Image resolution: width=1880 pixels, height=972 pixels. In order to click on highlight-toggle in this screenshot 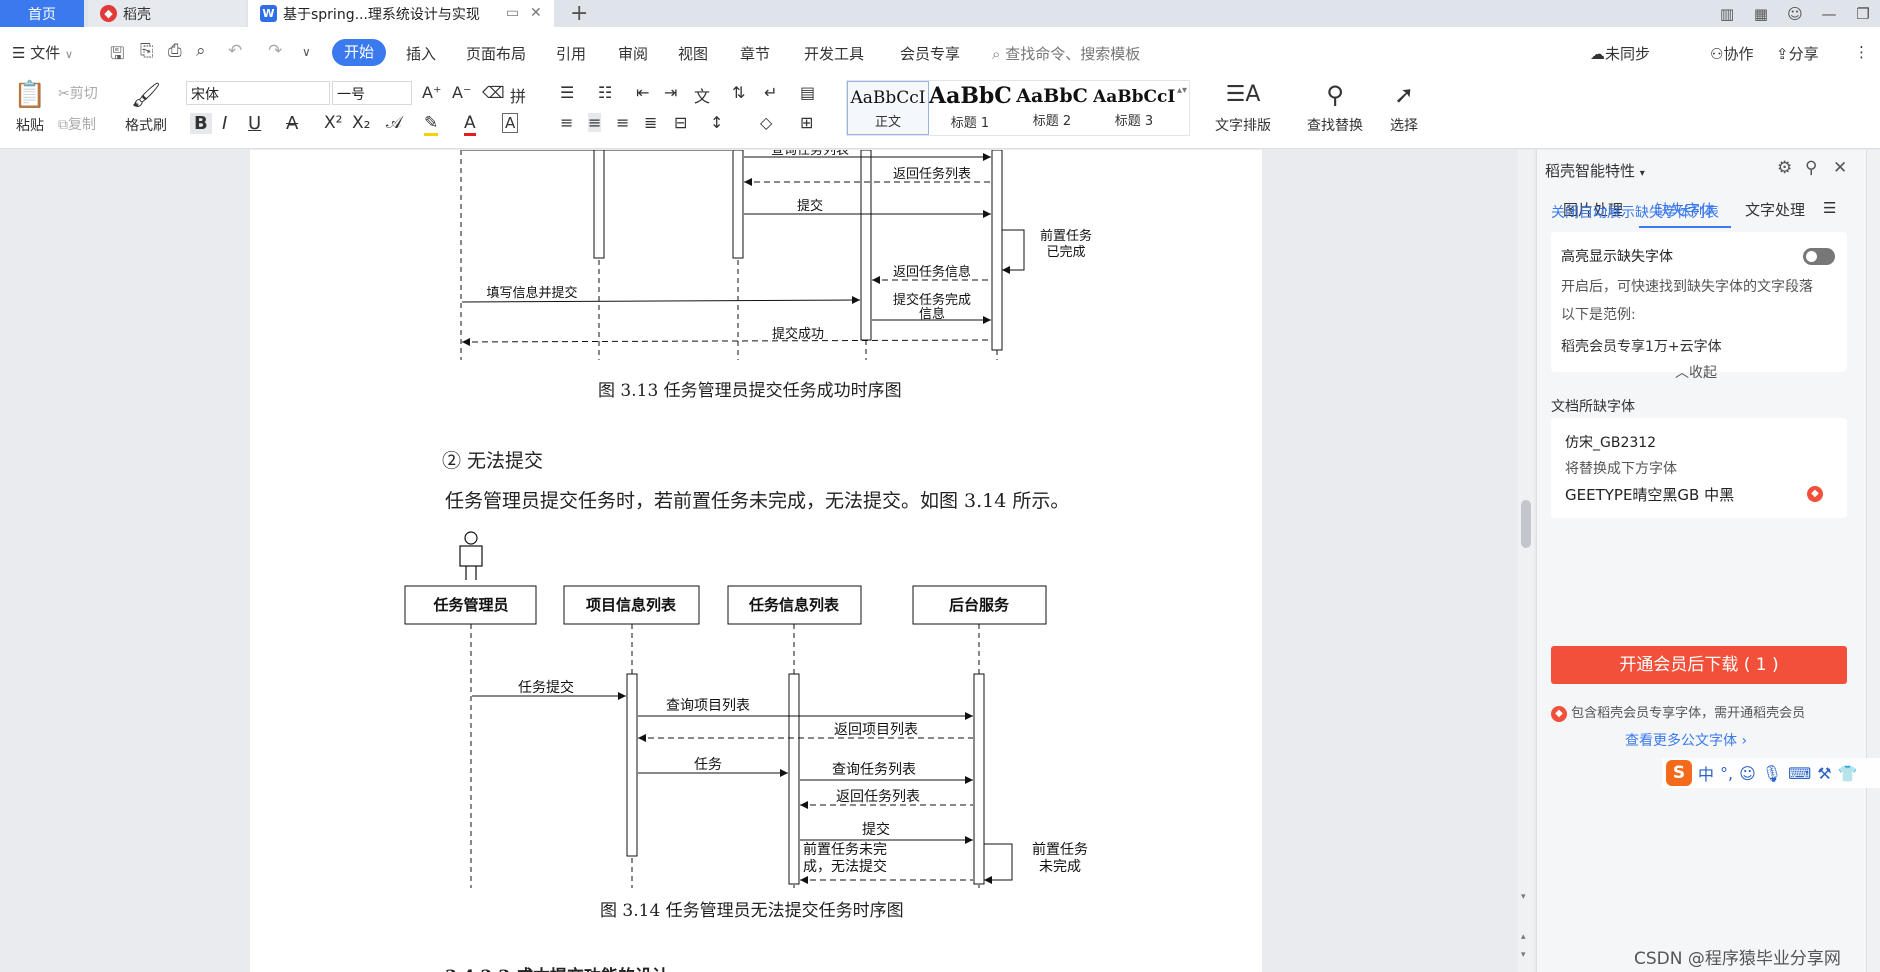, I will do `click(1819, 256)`.